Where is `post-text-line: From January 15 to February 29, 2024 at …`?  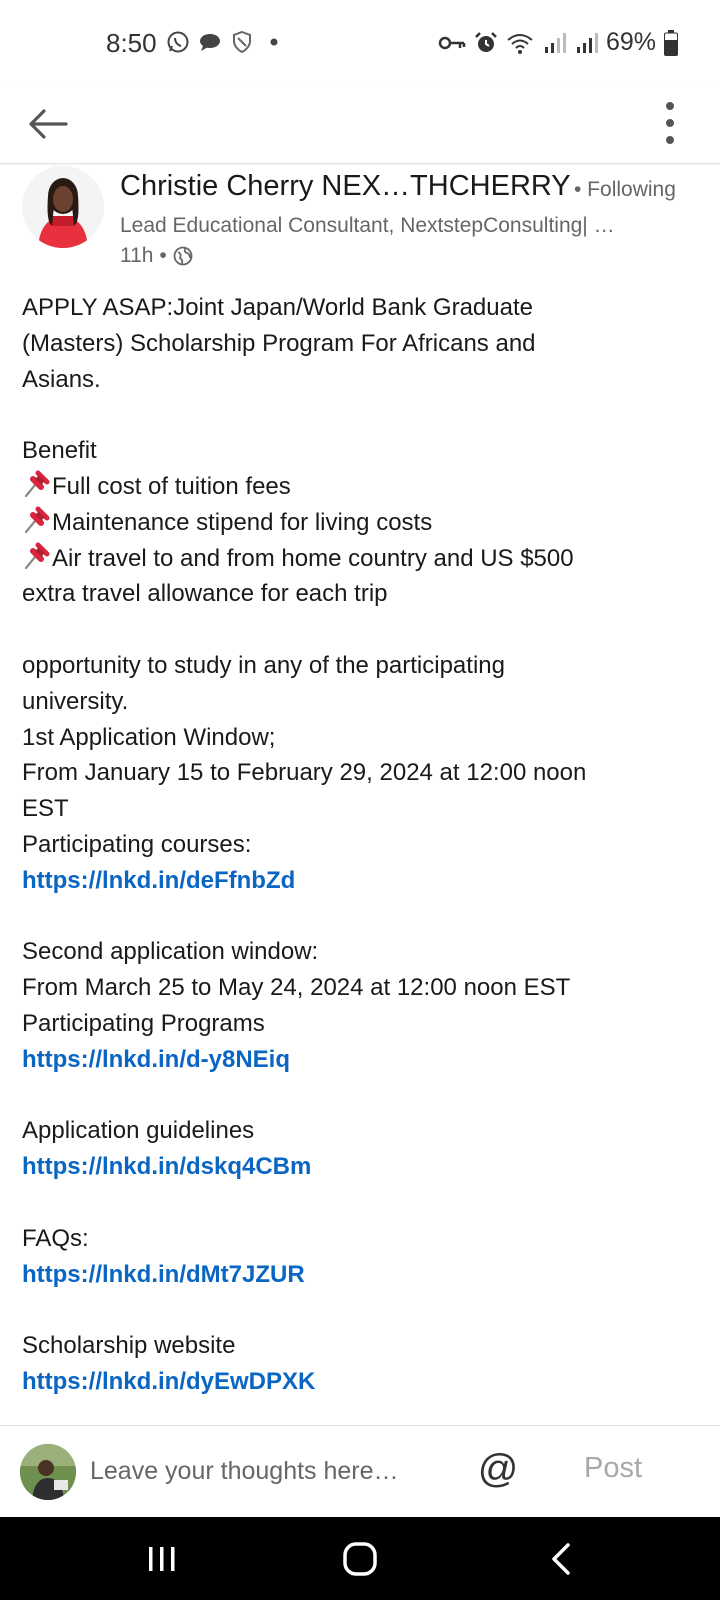 post-text-line: From January 15 to February 29, 2024 at … is located at coordinates (362, 773).